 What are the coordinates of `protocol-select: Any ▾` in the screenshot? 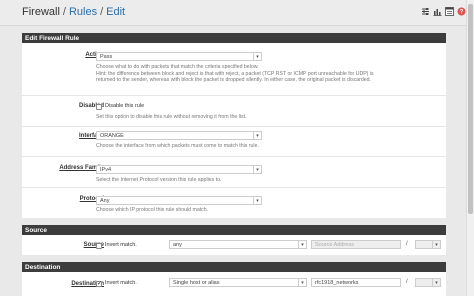 It's located at (179, 200).